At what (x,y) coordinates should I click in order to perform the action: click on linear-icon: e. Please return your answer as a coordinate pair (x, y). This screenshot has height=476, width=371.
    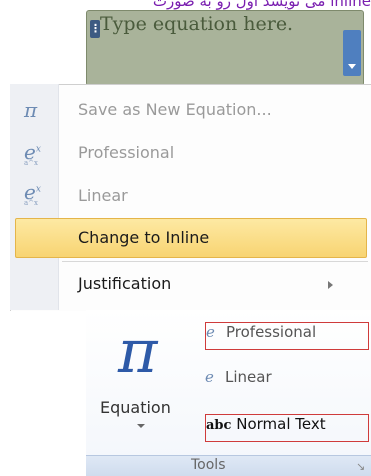
    Looking at the image, I should click on (209, 377).